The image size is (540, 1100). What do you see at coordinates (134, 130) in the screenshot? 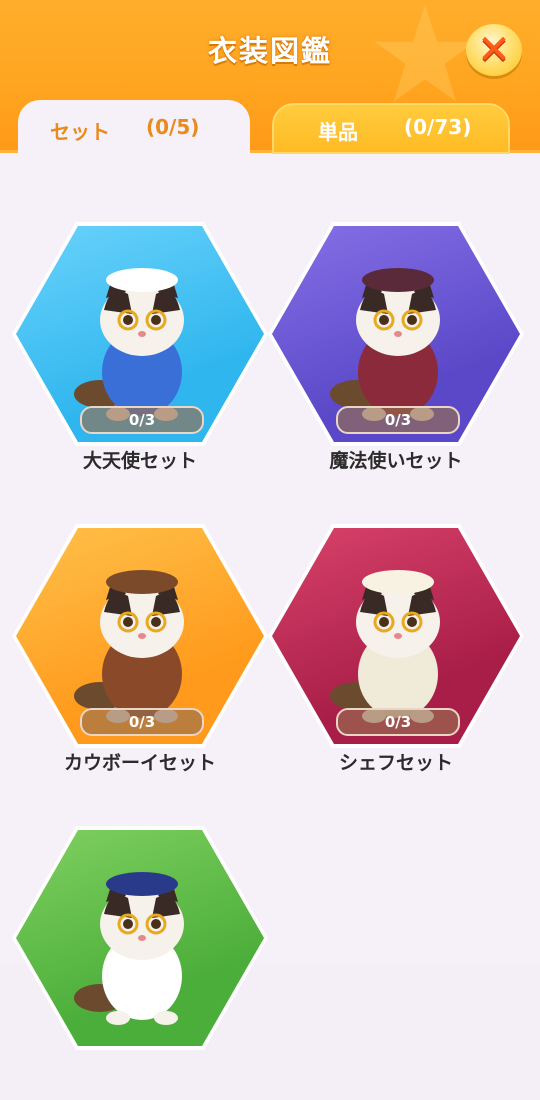
I see `tab-sets: セット (0/5)` at bounding box center [134, 130].